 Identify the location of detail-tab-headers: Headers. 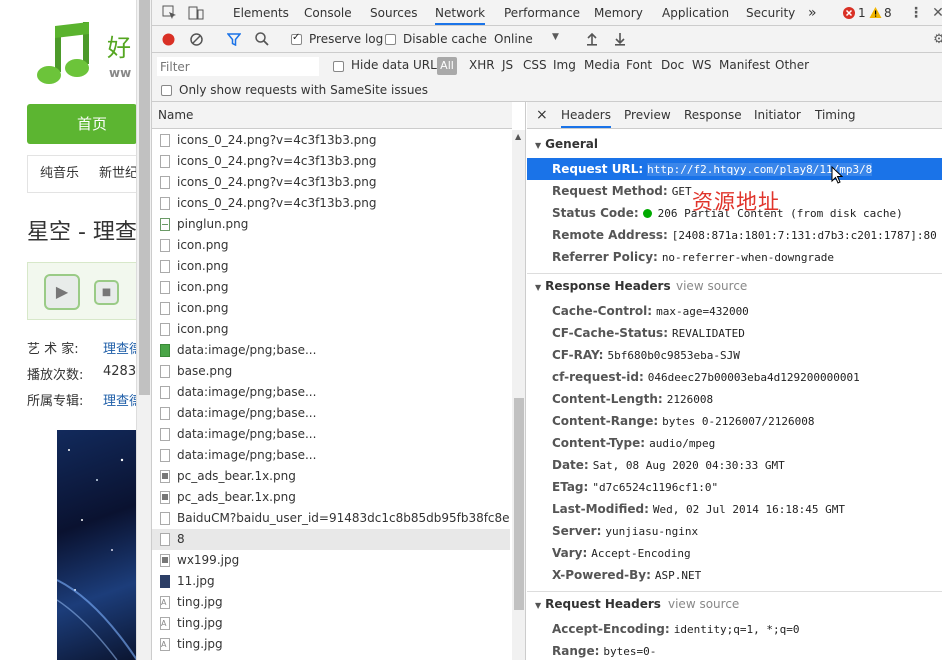
(586, 115).